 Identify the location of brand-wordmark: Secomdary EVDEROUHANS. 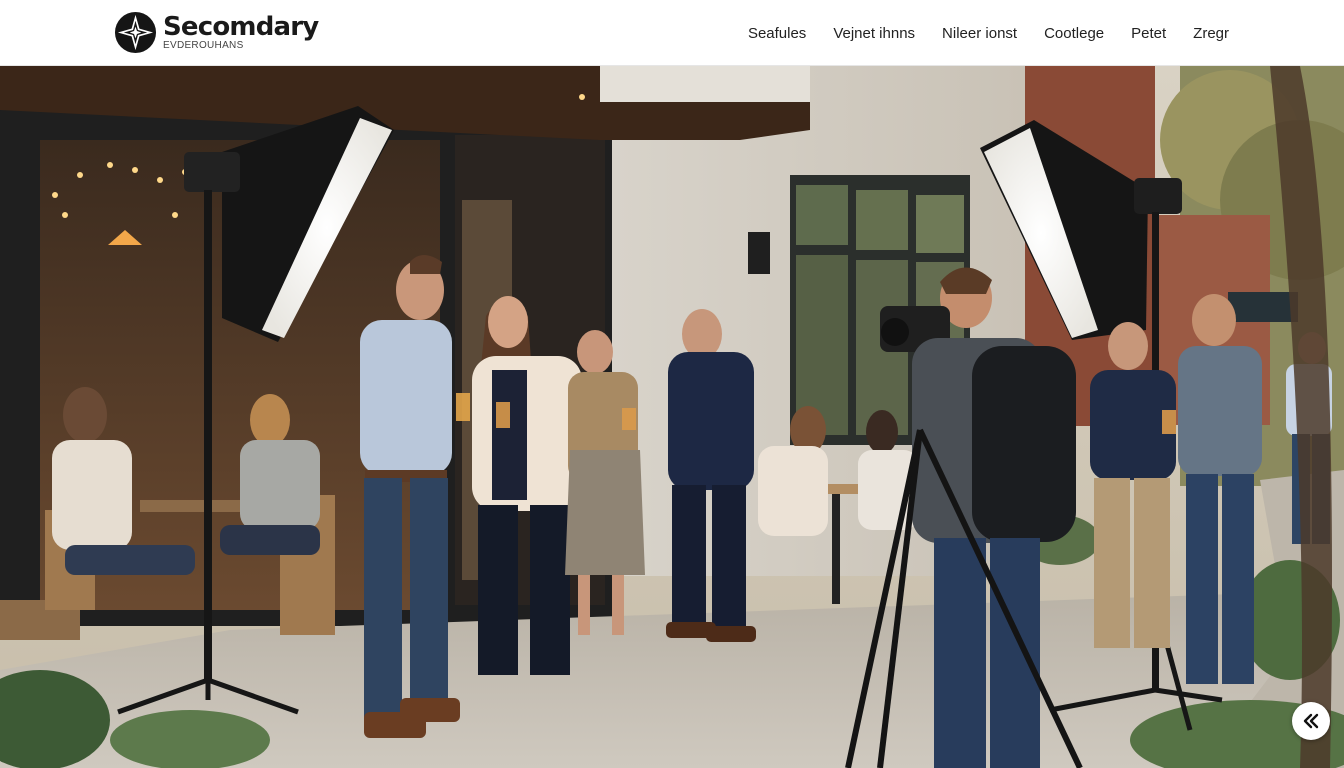
(241, 31).